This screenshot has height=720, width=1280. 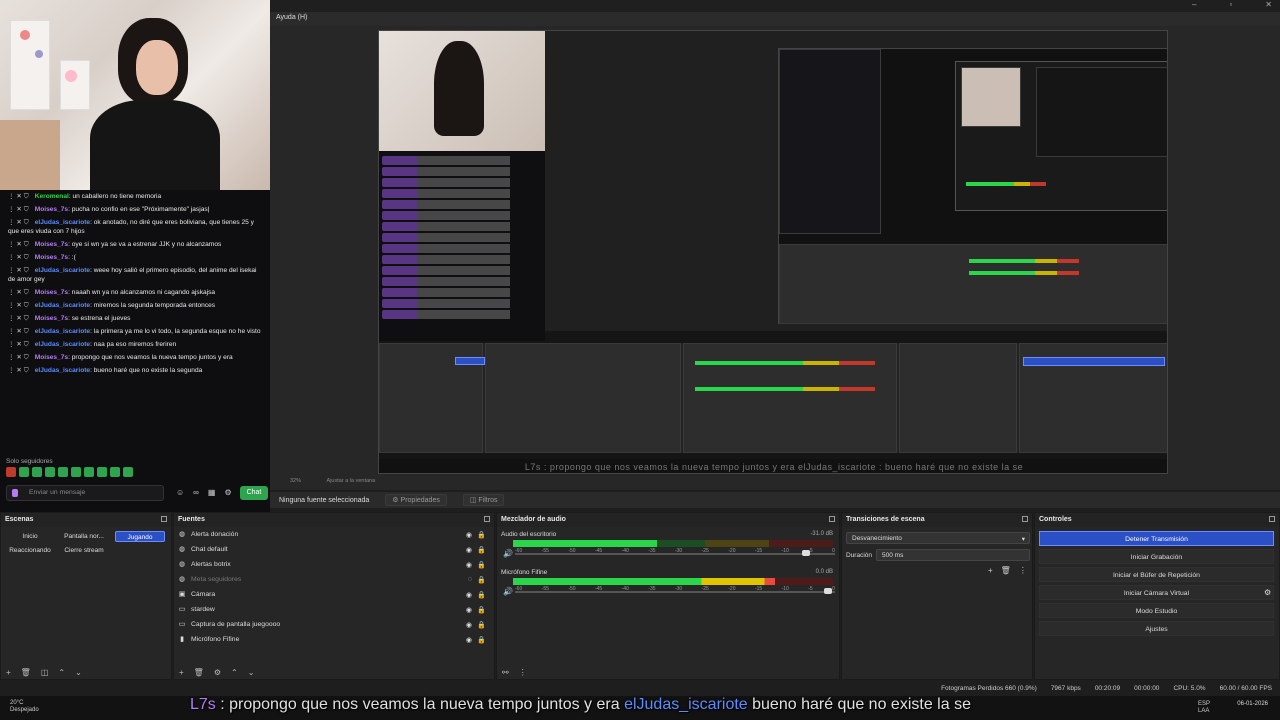 What do you see at coordinates (1156, 610) in the screenshot?
I see `control-button: Modo Estudio` at bounding box center [1156, 610].